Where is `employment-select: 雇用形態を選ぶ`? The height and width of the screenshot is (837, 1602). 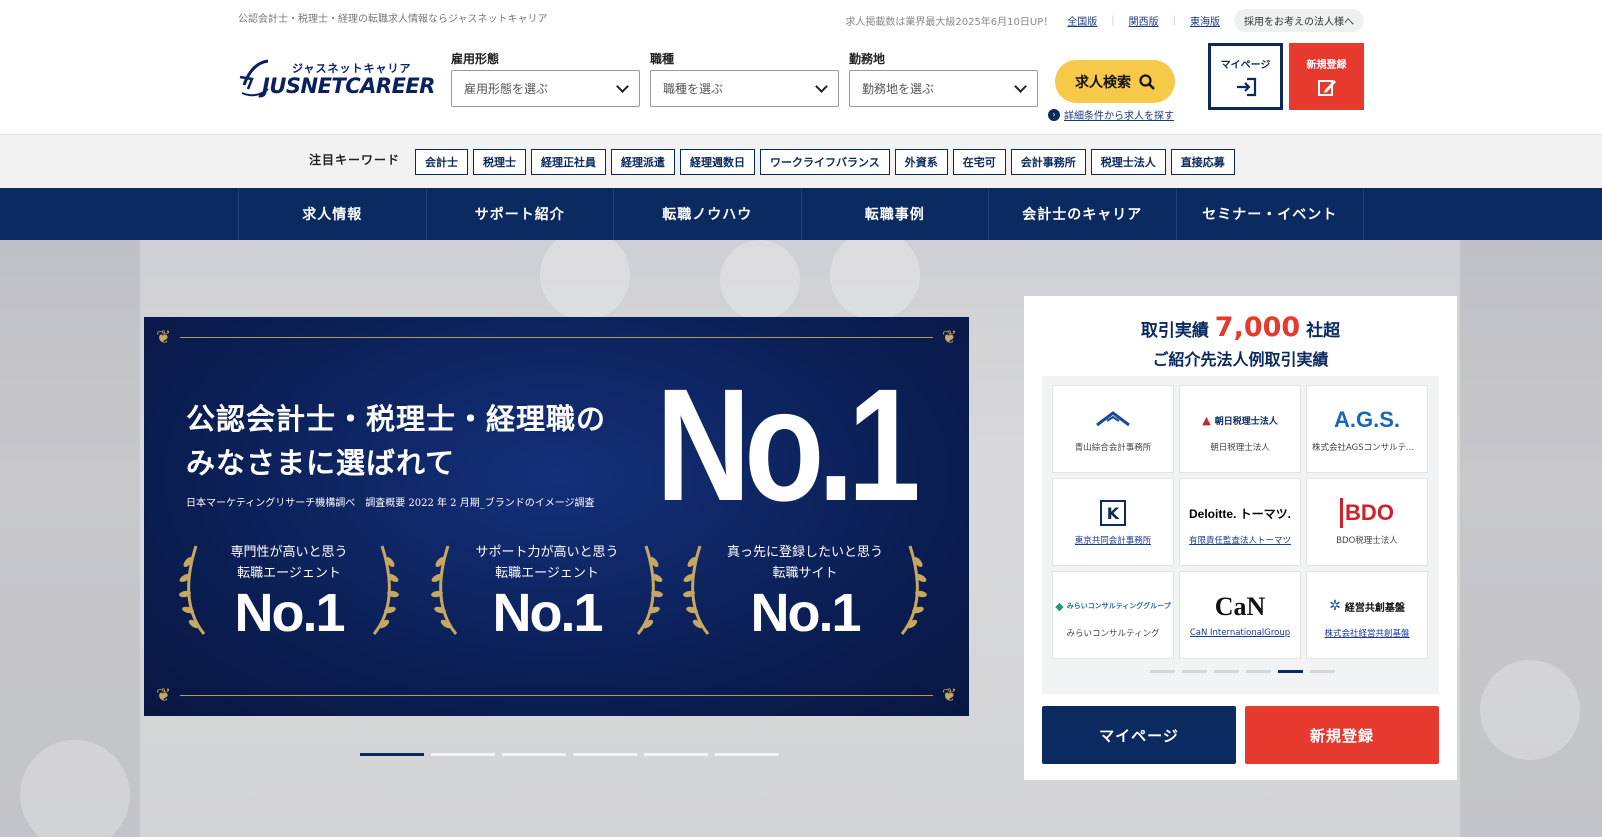
employment-select: 雇用形態を選ぶ is located at coordinates (545, 88).